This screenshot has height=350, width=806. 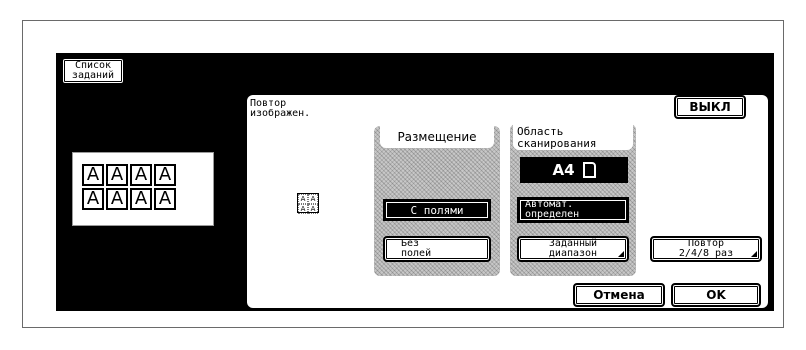 I want to click on with-margins-label: С полями, so click(x=437, y=210).